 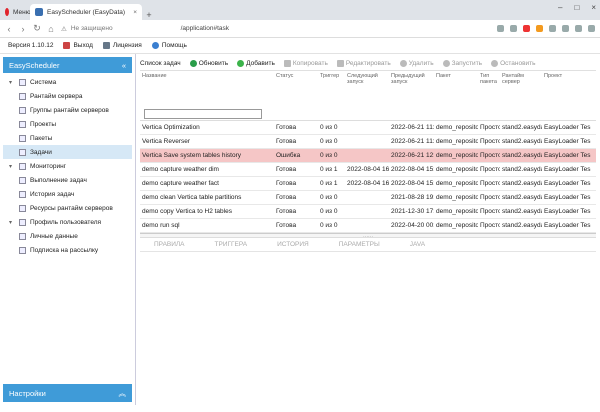 What do you see at coordinates (310, 63) in the screenshot?
I see `copy-label: Копировать` at bounding box center [310, 63].